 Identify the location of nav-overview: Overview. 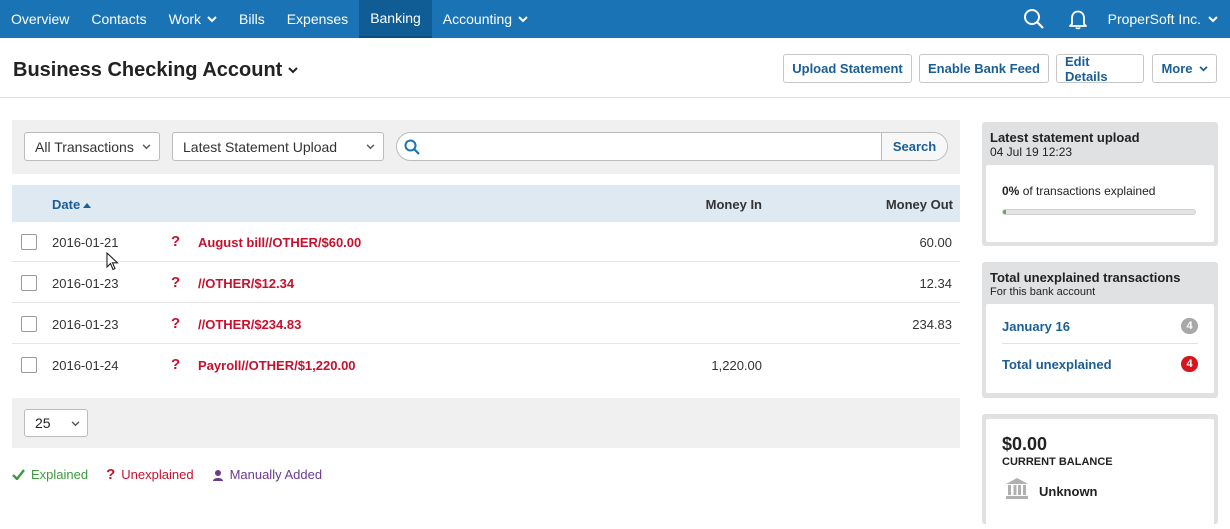
(40, 19).